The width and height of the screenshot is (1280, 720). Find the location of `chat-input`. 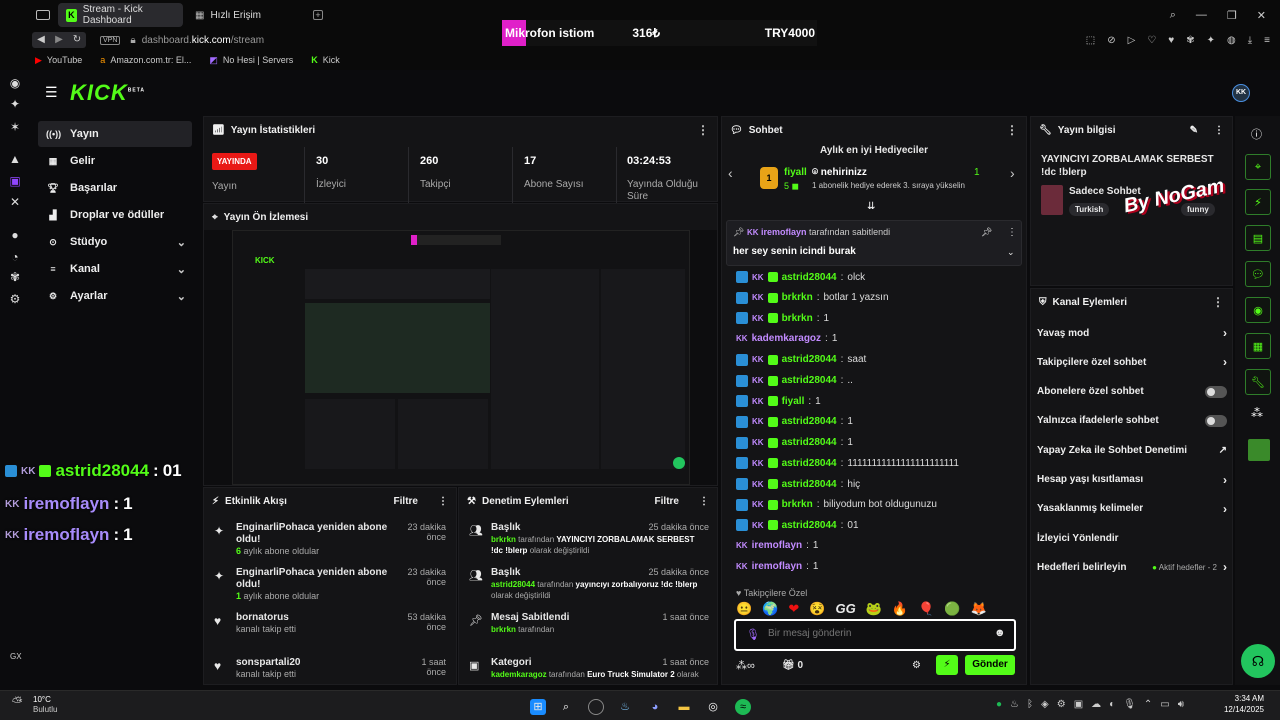

chat-input is located at coordinates (873, 633).